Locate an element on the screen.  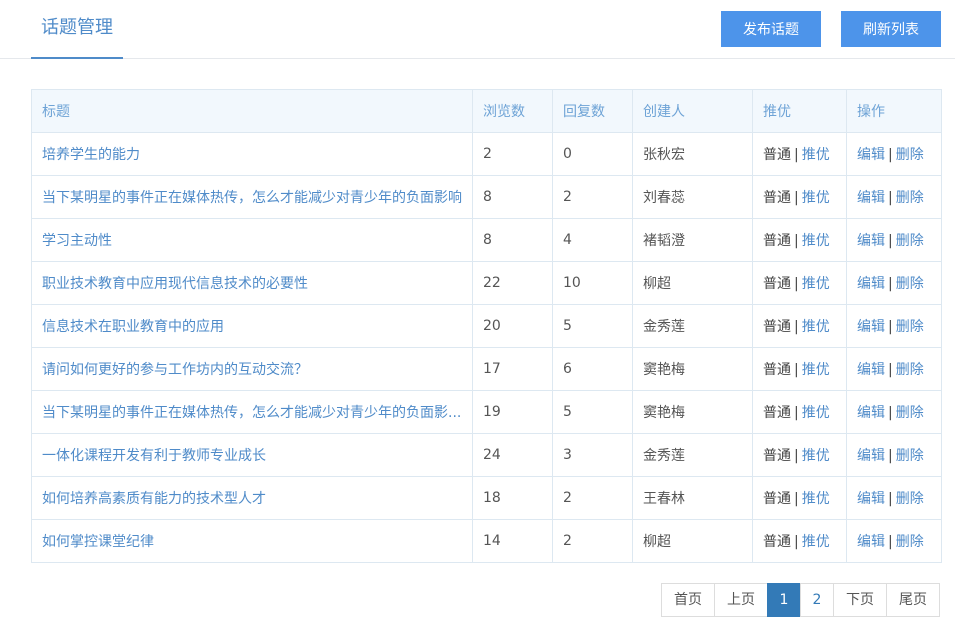
topic-title-cell: 职业技术教育中应用现代信息技术的必要性 is located at coordinates (252, 283).